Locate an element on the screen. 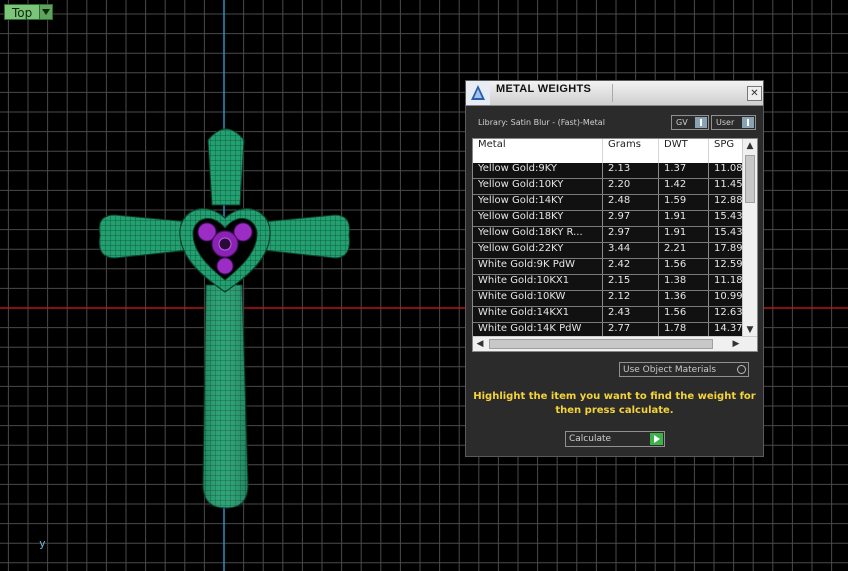 Image resolution: width=848 pixels, height=571 pixels. user-label: User is located at coordinates (725, 122).